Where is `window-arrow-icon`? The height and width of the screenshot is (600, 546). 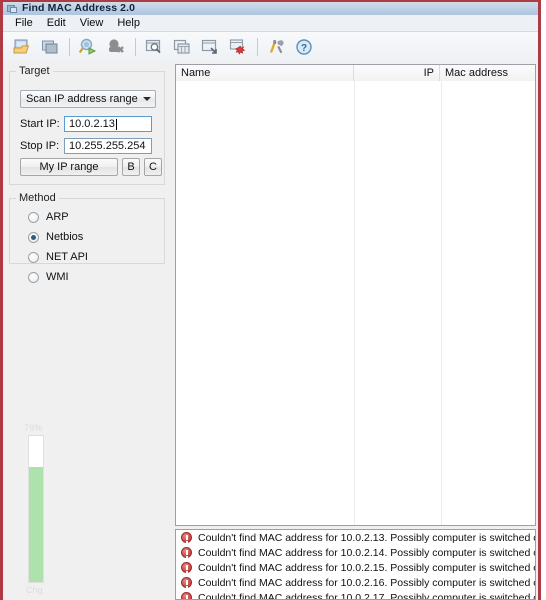 window-arrow-icon is located at coordinates (209, 46).